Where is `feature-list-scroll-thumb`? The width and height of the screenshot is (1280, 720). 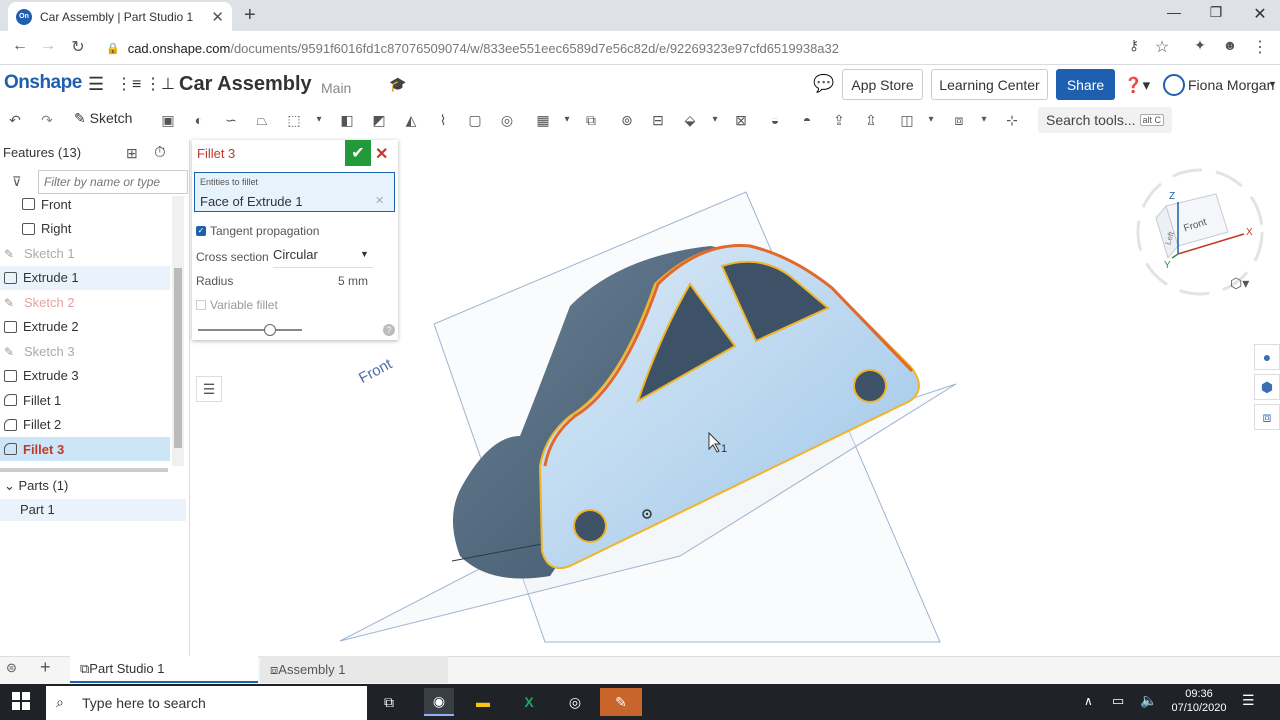
feature-list-scroll-thumb is located at coordinates (178, 358).